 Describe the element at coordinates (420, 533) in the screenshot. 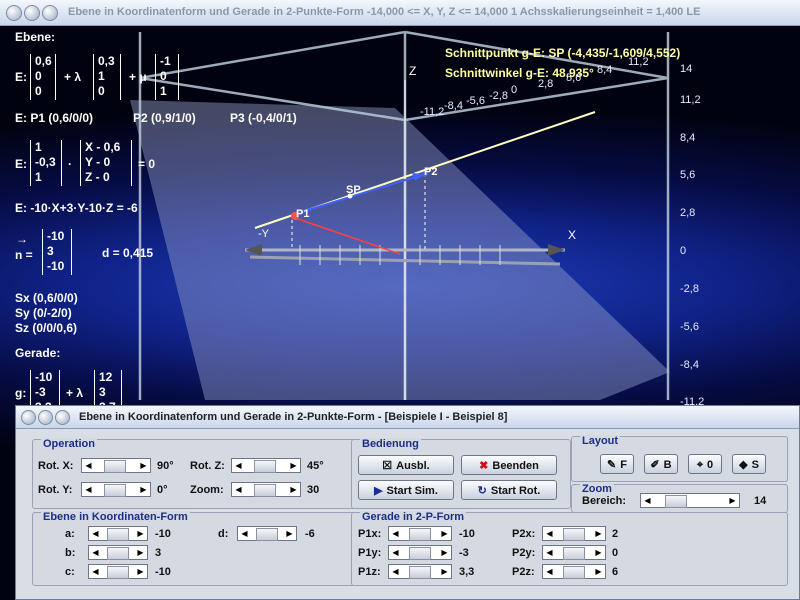

I see `p1x-slider: ◀ ▶` at that location.